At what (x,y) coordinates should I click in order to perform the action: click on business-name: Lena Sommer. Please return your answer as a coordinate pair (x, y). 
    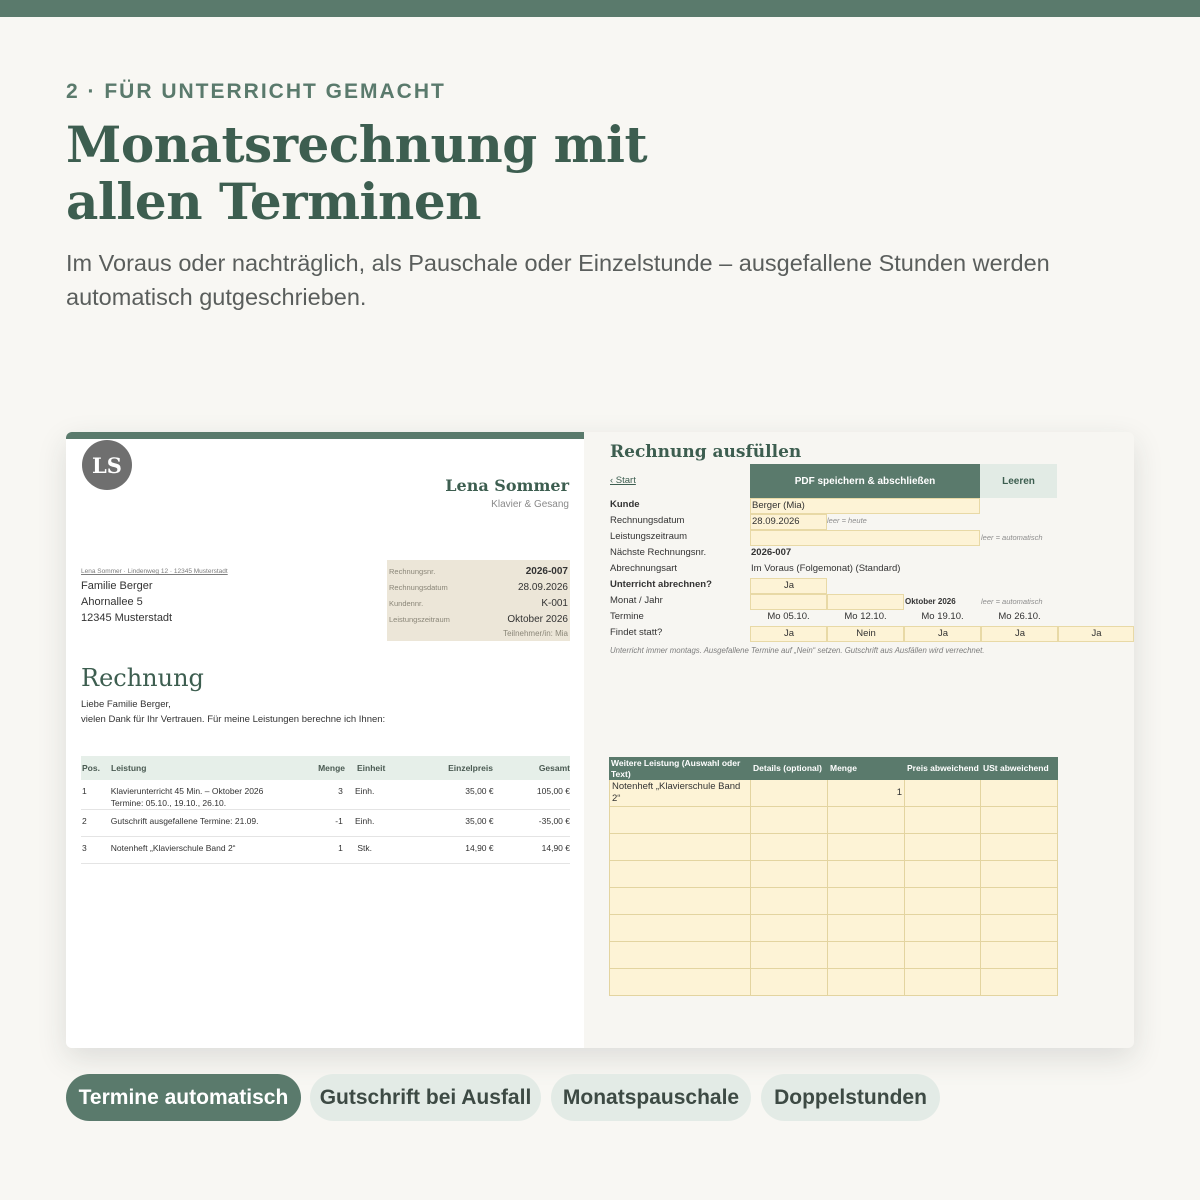
    Looking at the image, I should click on (507, 485).